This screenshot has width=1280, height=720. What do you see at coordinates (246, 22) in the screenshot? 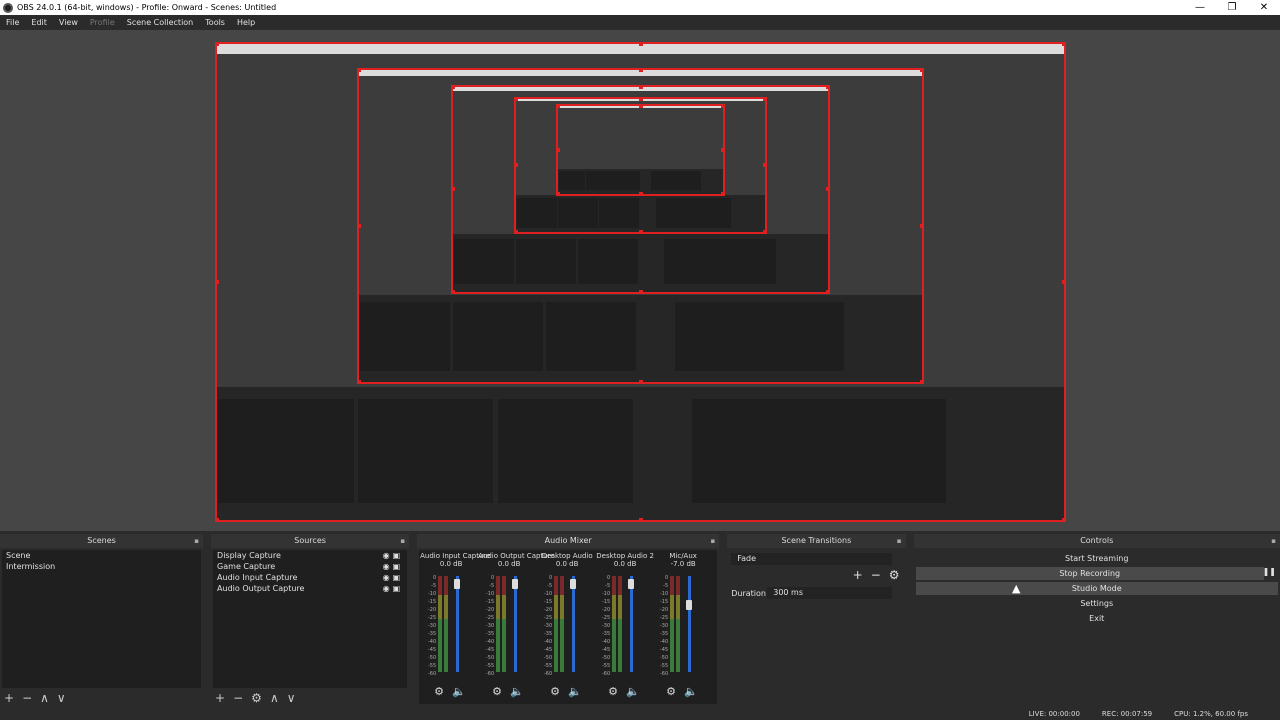
I see `menu-help: Help` at bounding box center [246, 22].